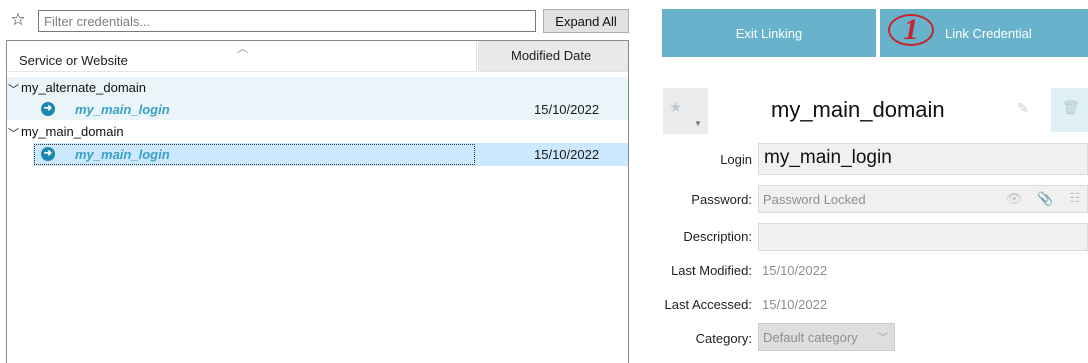  Describe the element at coordinates (1075, 198) in the screenshot. I see `sliders-icon: ☷` at that location.